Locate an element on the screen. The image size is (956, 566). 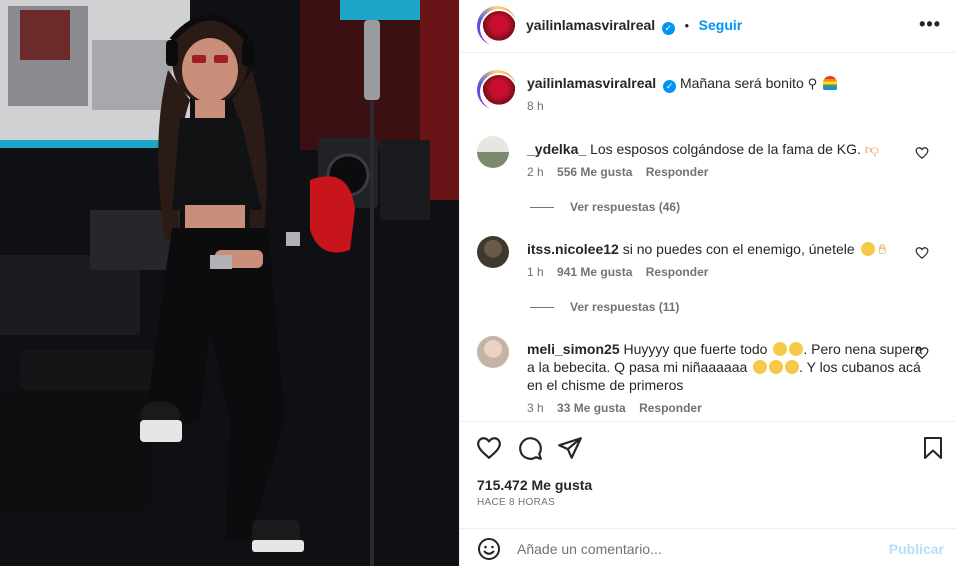
caption-meta: 8 h is located at coordinates (540, 106).